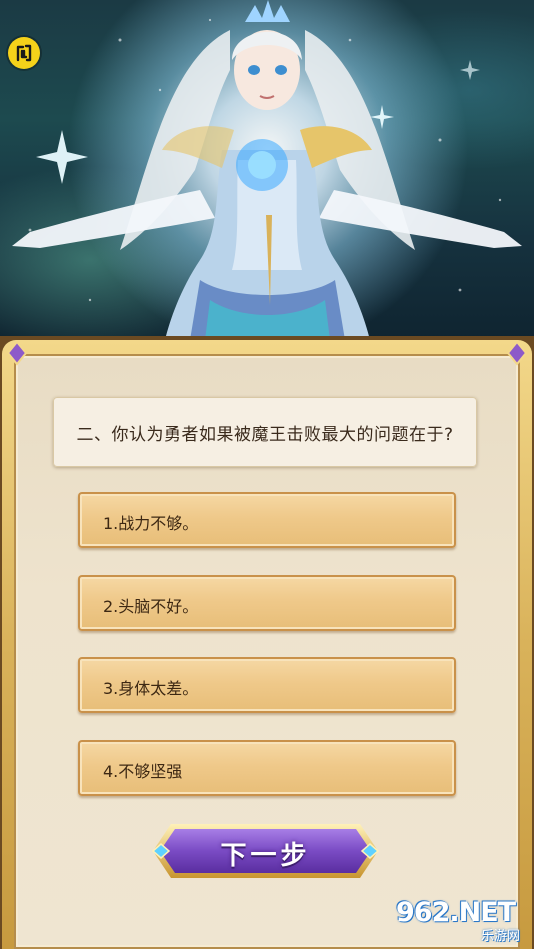 The width and height of the screenshot is (534, 949). I want to click on close-button, so click(24, 53).